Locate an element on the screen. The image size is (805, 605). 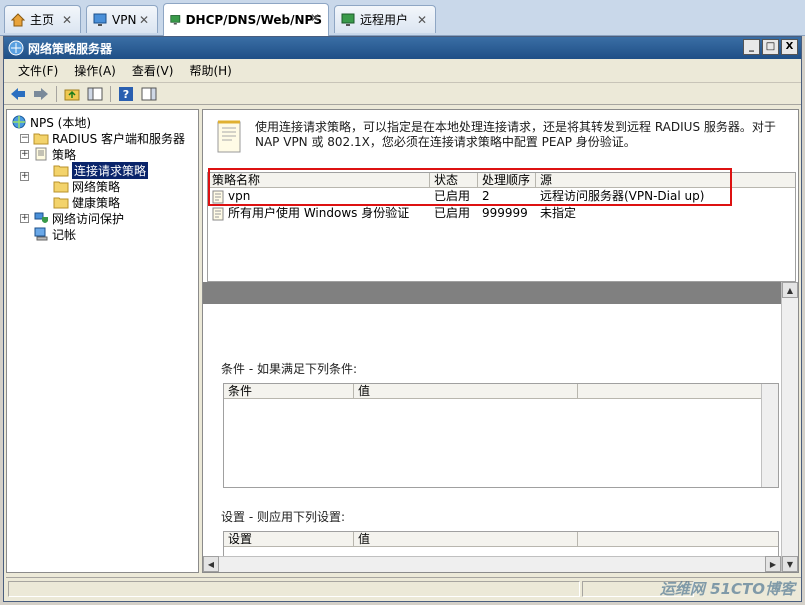
status-bar: 运维网 51CTO博客 is located at coordinates (403, 588).